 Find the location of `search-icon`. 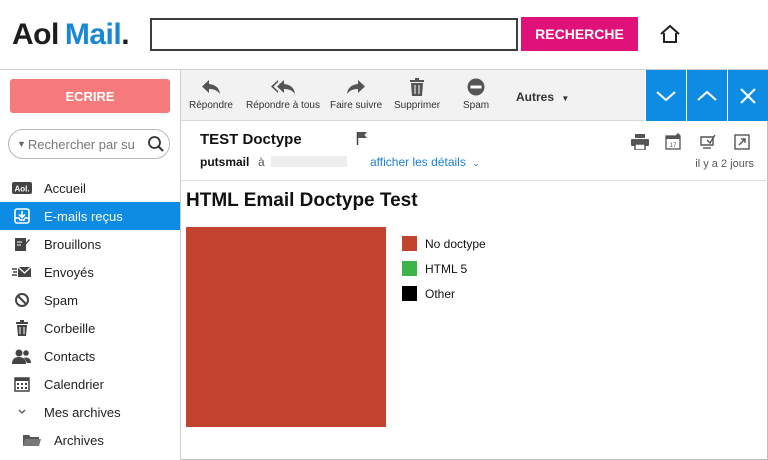

search-icon is located at coordinates (156, 144).